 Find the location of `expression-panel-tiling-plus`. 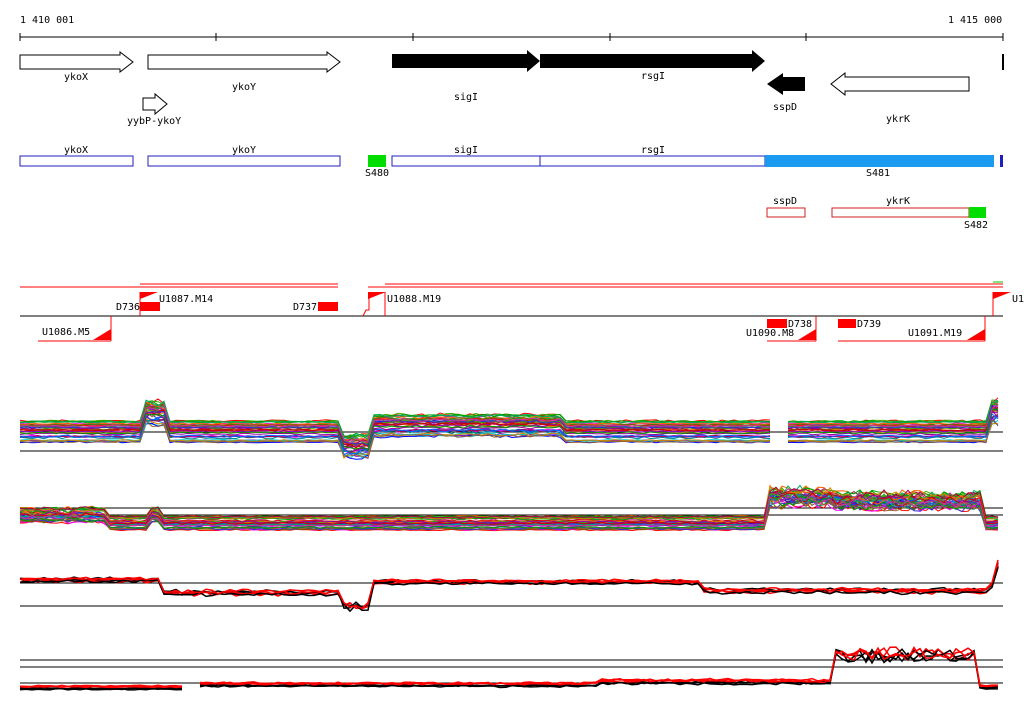

expression-panel-tiling-plus is located at coordinates (511, 428).